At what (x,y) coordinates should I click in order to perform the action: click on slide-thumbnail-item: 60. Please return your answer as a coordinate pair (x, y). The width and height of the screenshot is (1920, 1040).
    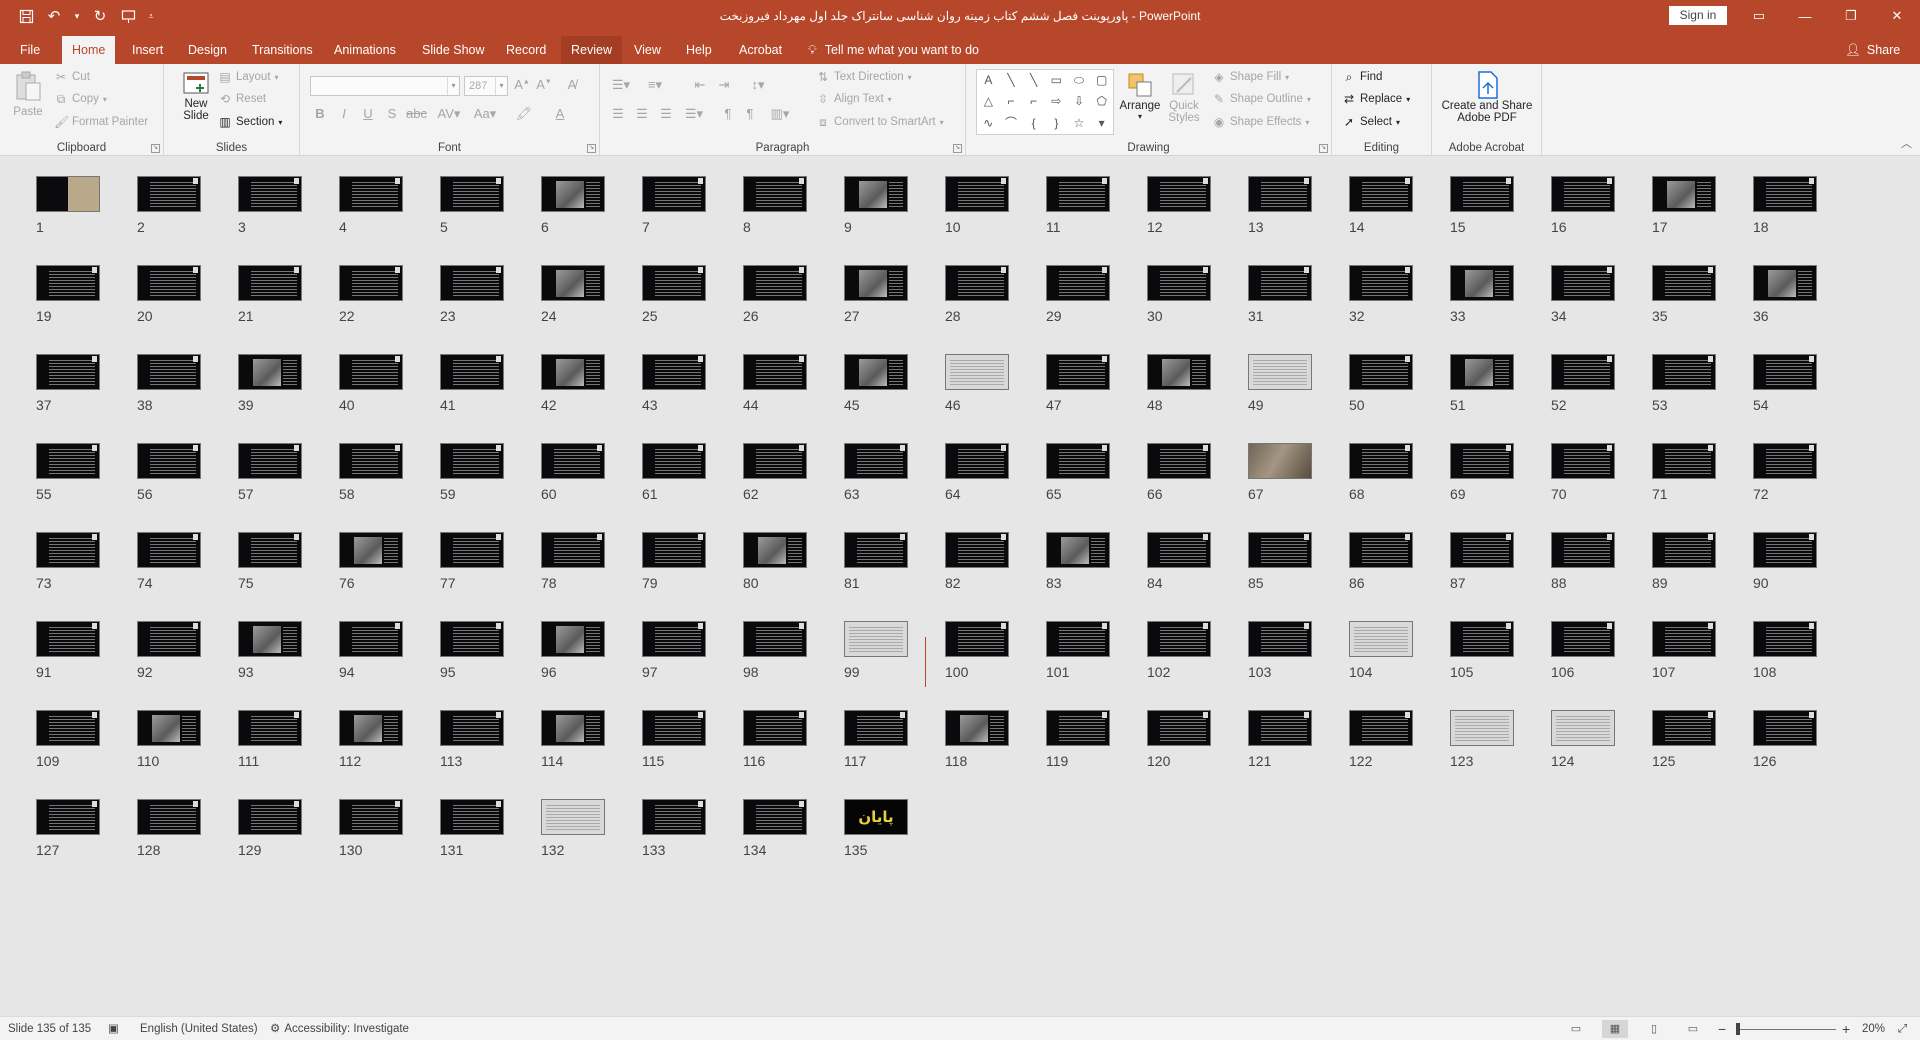
    Looking at the image, I should click on (574, 483).